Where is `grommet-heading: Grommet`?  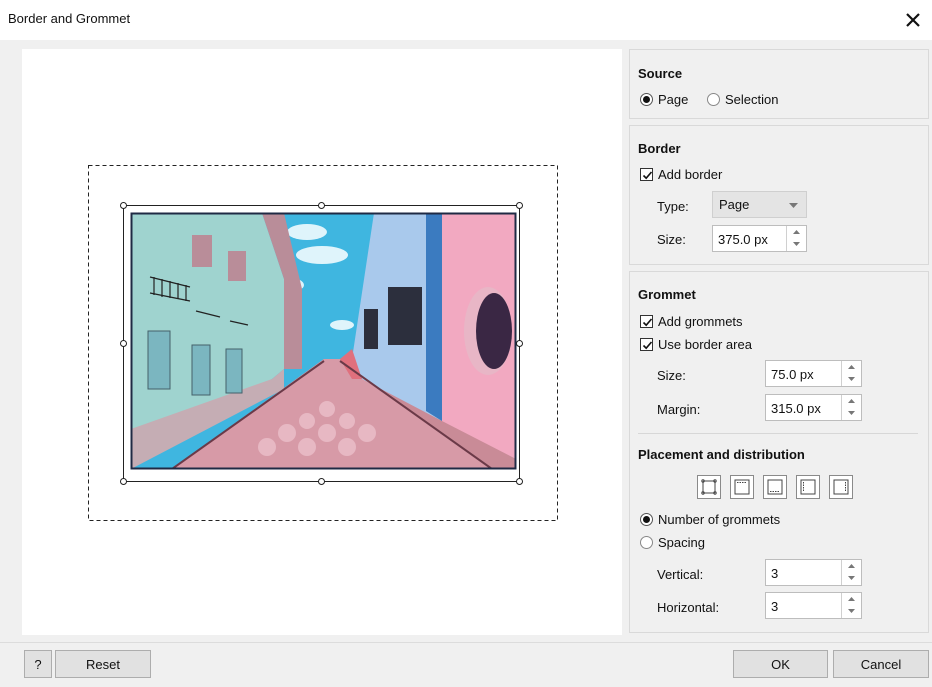 grommet-heading: Grommet is located at coordinates (667, 294).